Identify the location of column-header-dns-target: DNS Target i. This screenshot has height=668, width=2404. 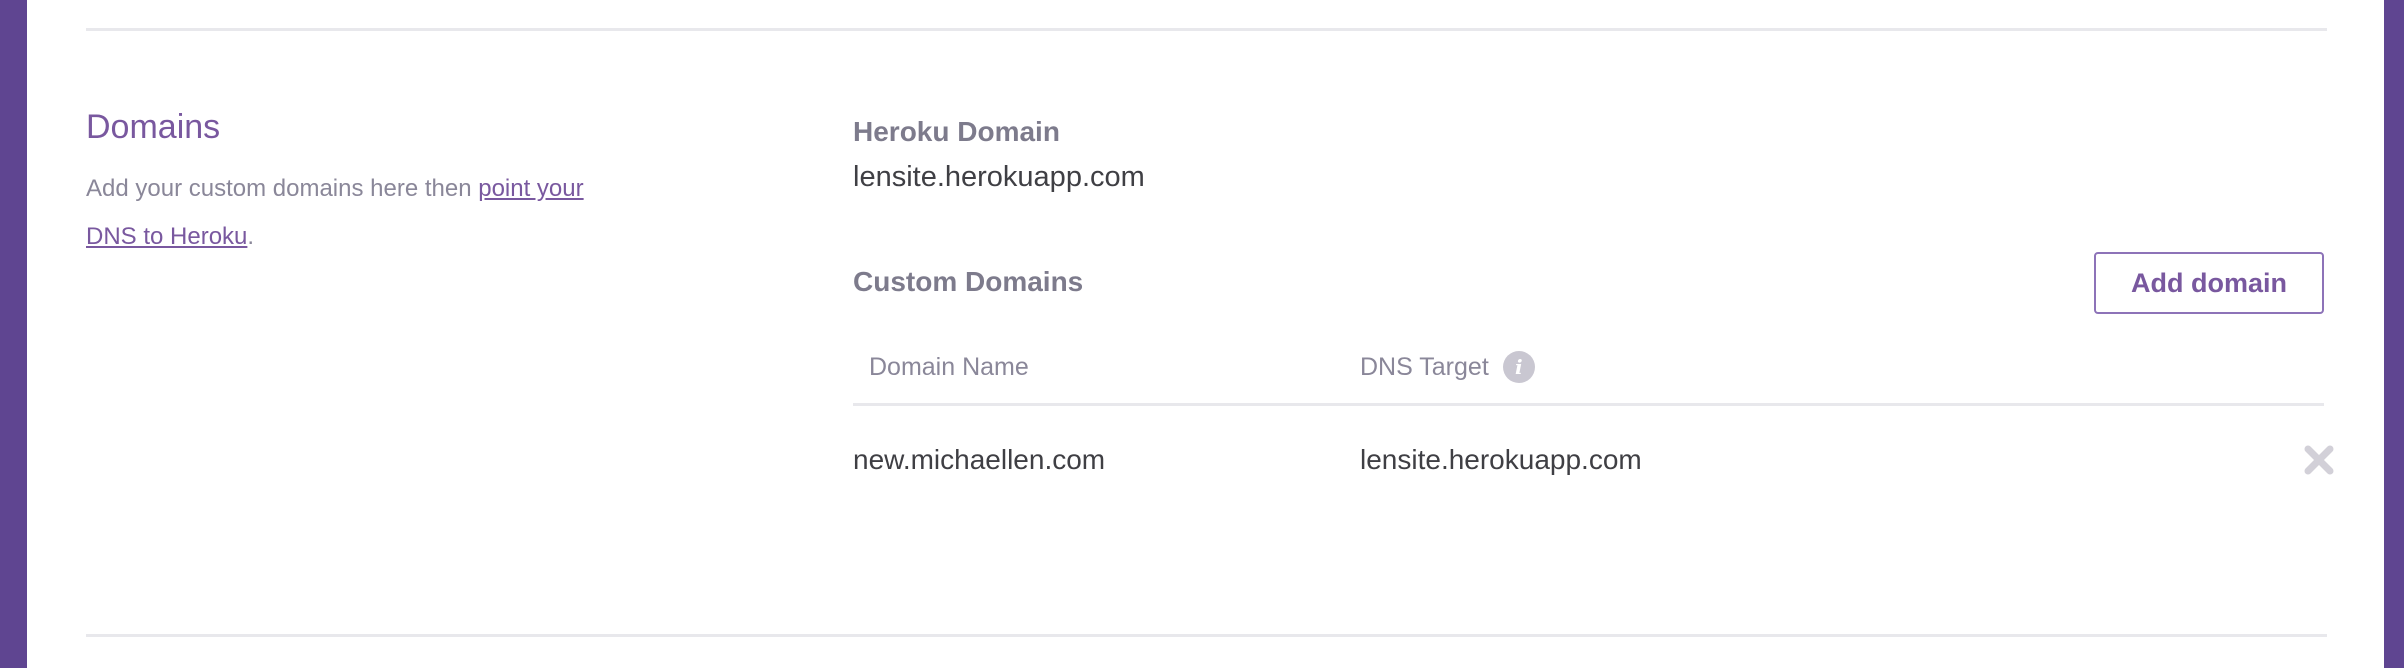
(1447, 367).